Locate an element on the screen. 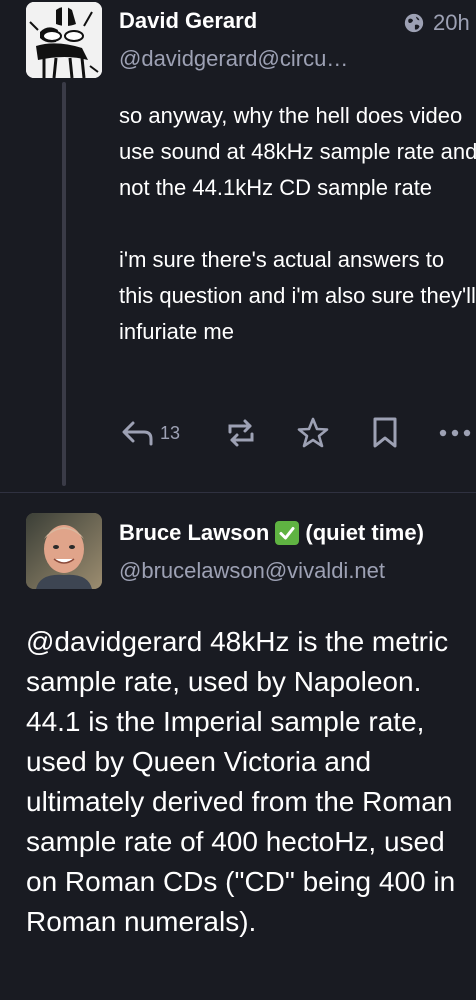 The width and height of the screenshot is (476, 1000). action-bar: 13 is located at coordinates (298, 433).